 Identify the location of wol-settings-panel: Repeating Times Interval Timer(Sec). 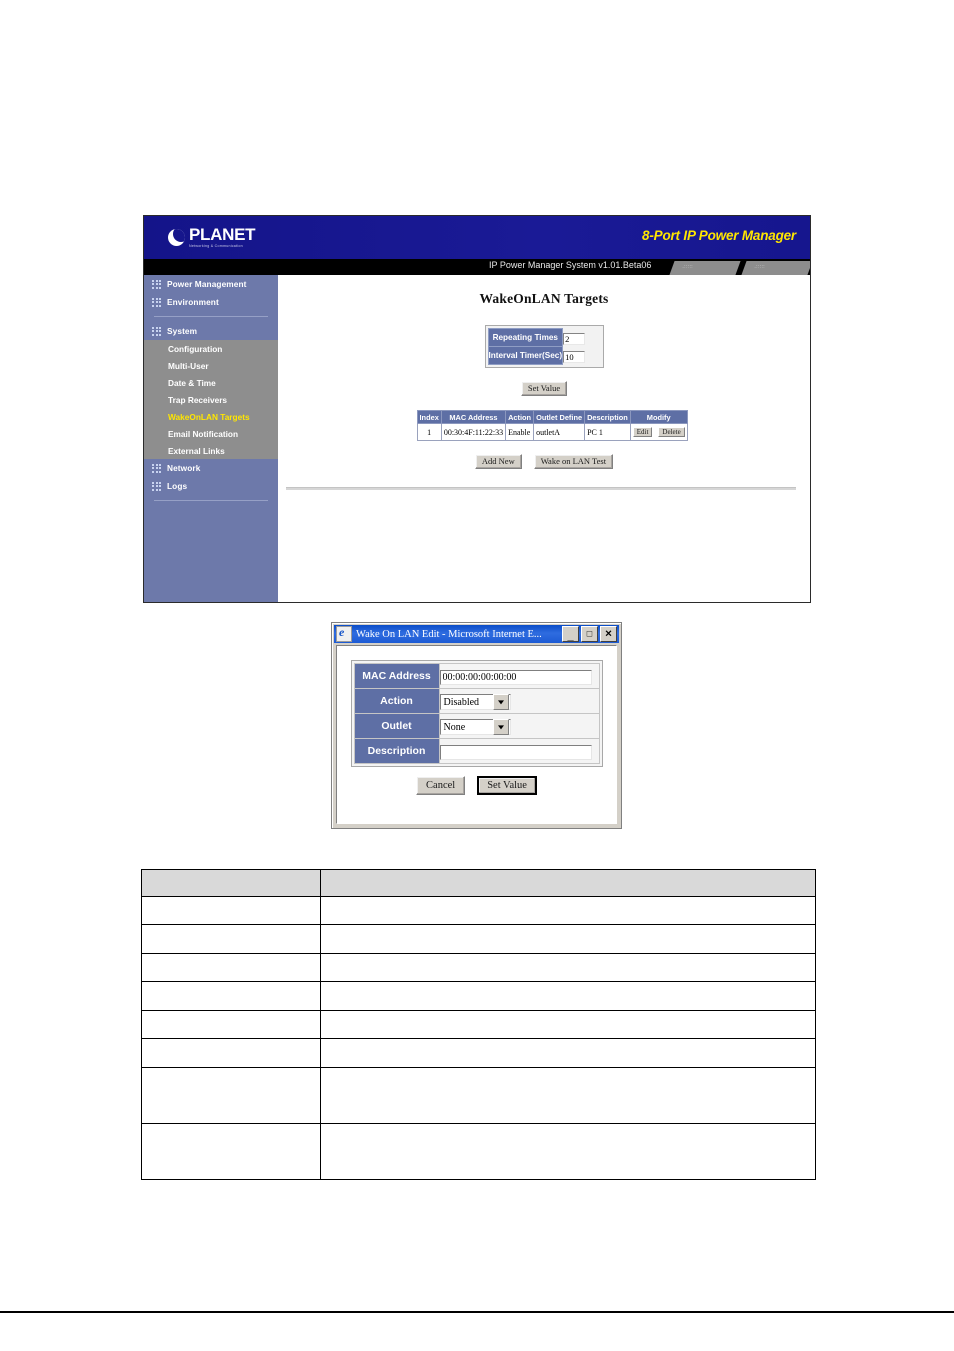
(544, 346).